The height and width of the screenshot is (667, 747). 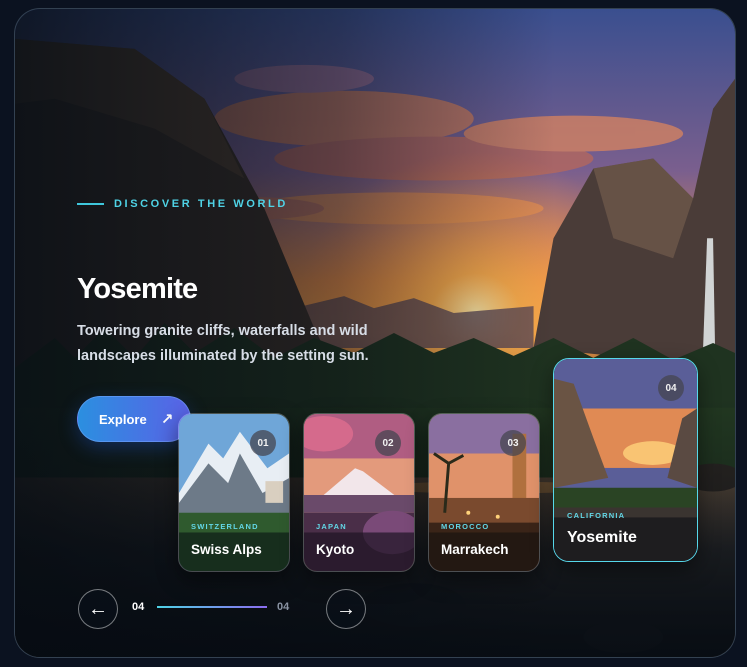 What do you see at coordinates (226, 549) in the screenshot?
I see `card-name: Swiss Alps` at bounding box center [226, 549].